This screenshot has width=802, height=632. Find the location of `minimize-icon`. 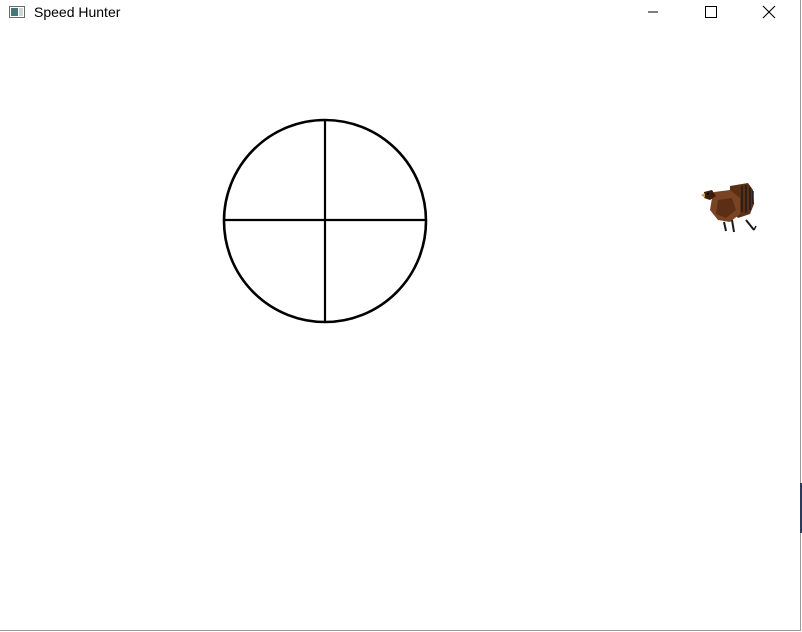

minimize-icon is located at coordinates (653, 12).